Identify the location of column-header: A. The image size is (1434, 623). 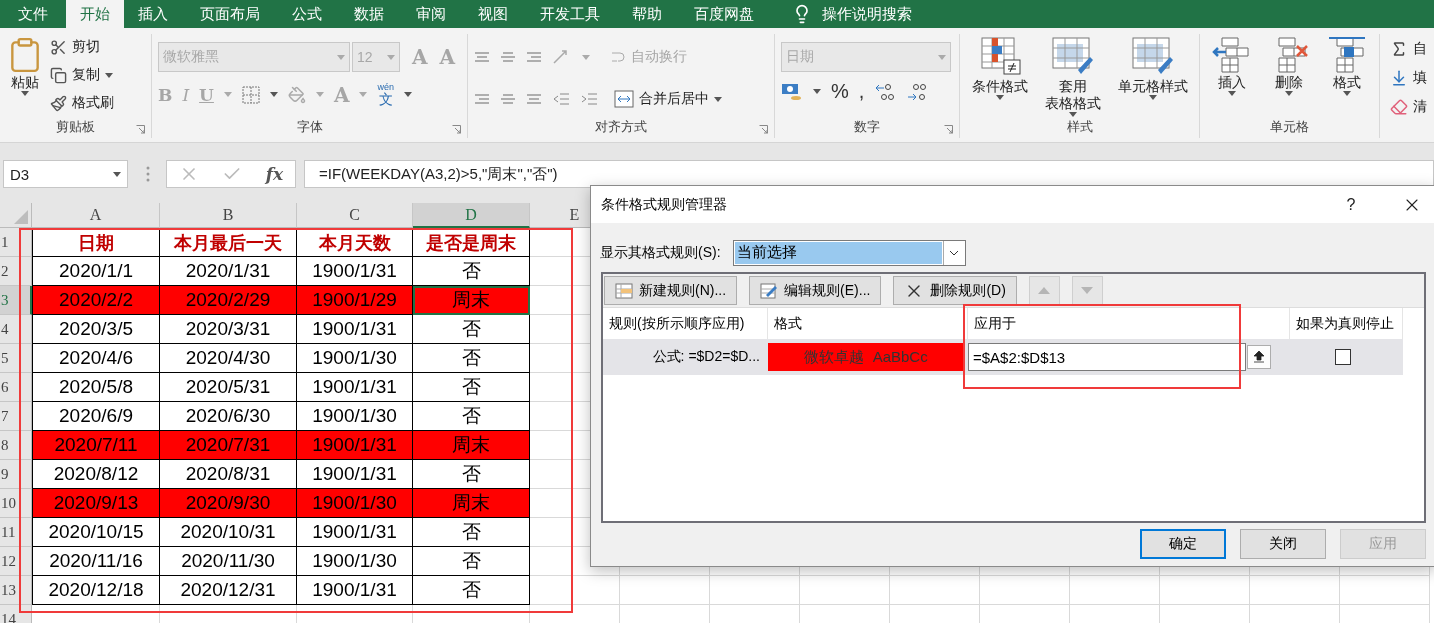
(96, 215).